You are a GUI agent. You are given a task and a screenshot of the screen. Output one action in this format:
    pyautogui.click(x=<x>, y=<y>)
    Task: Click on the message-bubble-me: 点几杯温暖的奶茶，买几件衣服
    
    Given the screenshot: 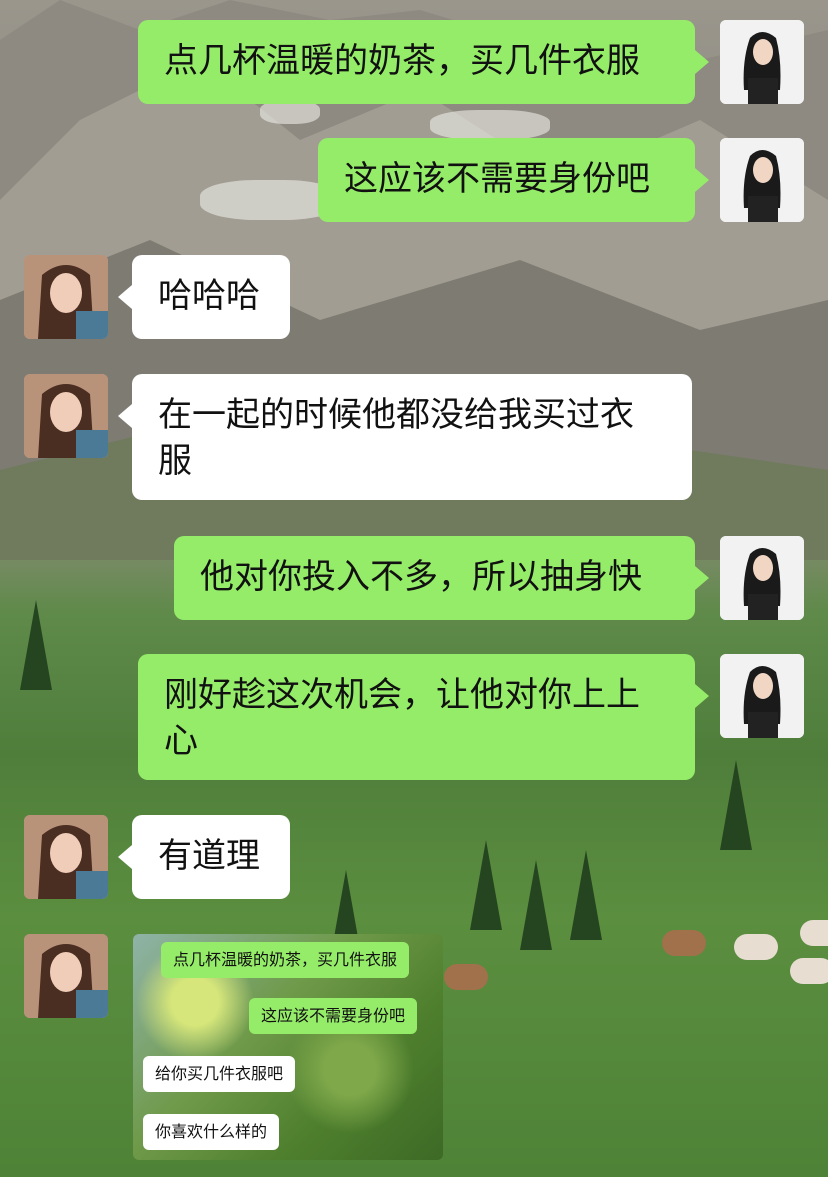 What is the action you would take?
    pyautogui.click(x=423, y=62)
    